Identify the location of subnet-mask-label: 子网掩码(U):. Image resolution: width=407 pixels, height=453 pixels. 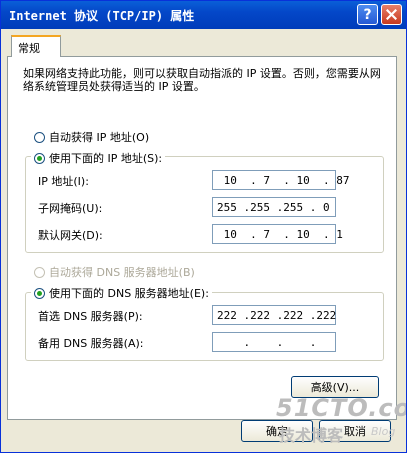
(70, 208).